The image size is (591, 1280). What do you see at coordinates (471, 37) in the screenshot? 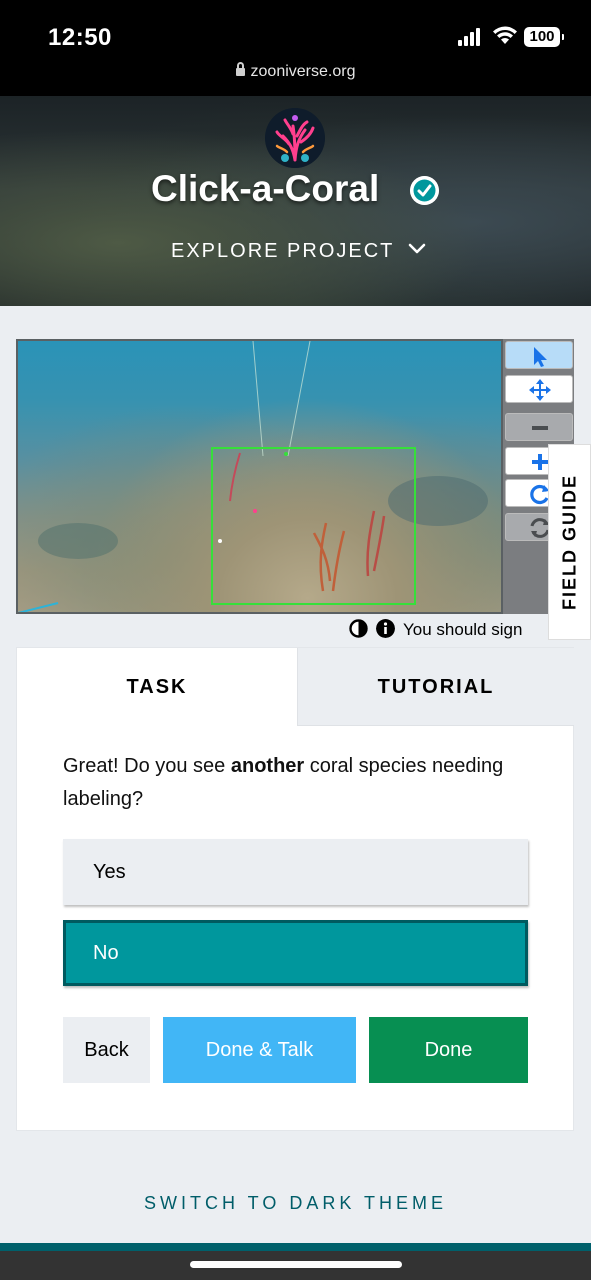
I see `cellular-signal-icon` at bounding box center [471, 37].